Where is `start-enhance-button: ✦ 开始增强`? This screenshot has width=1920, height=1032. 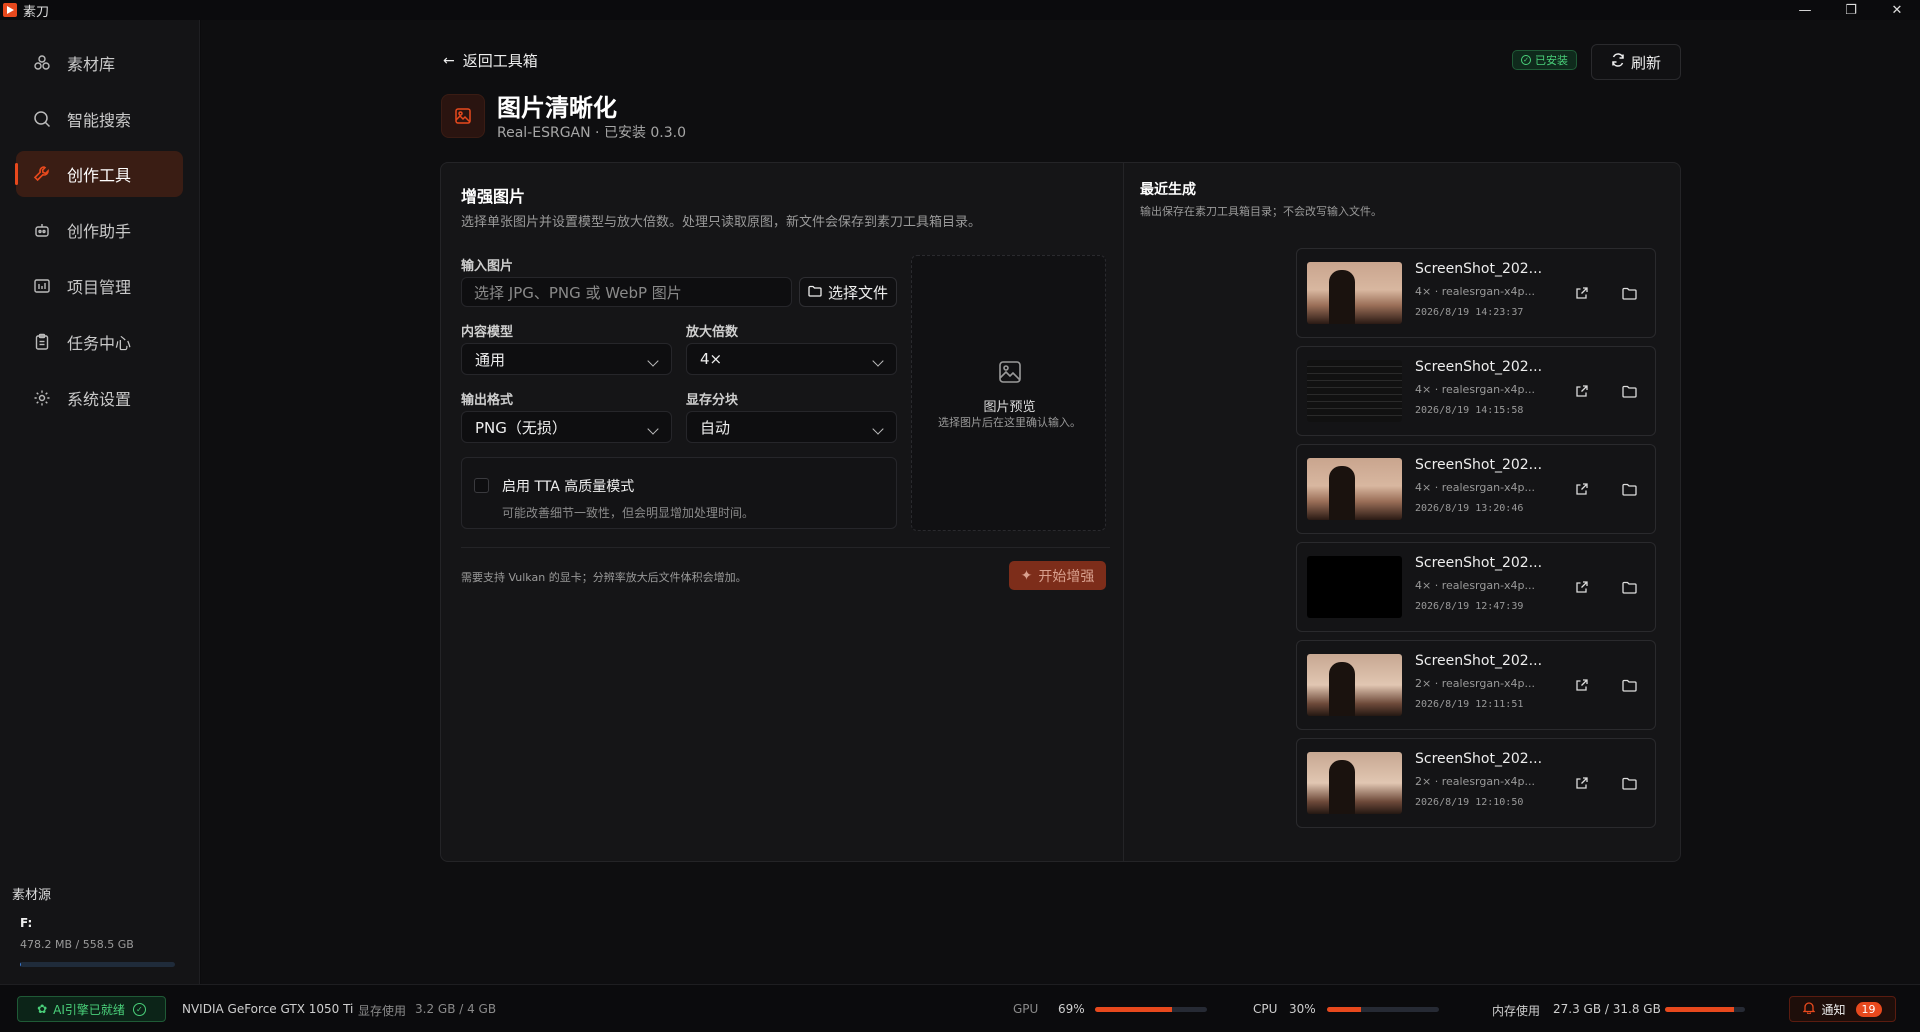
start-enhance-button: ✦ 开始增强 is located at coordinates (1057, 575).